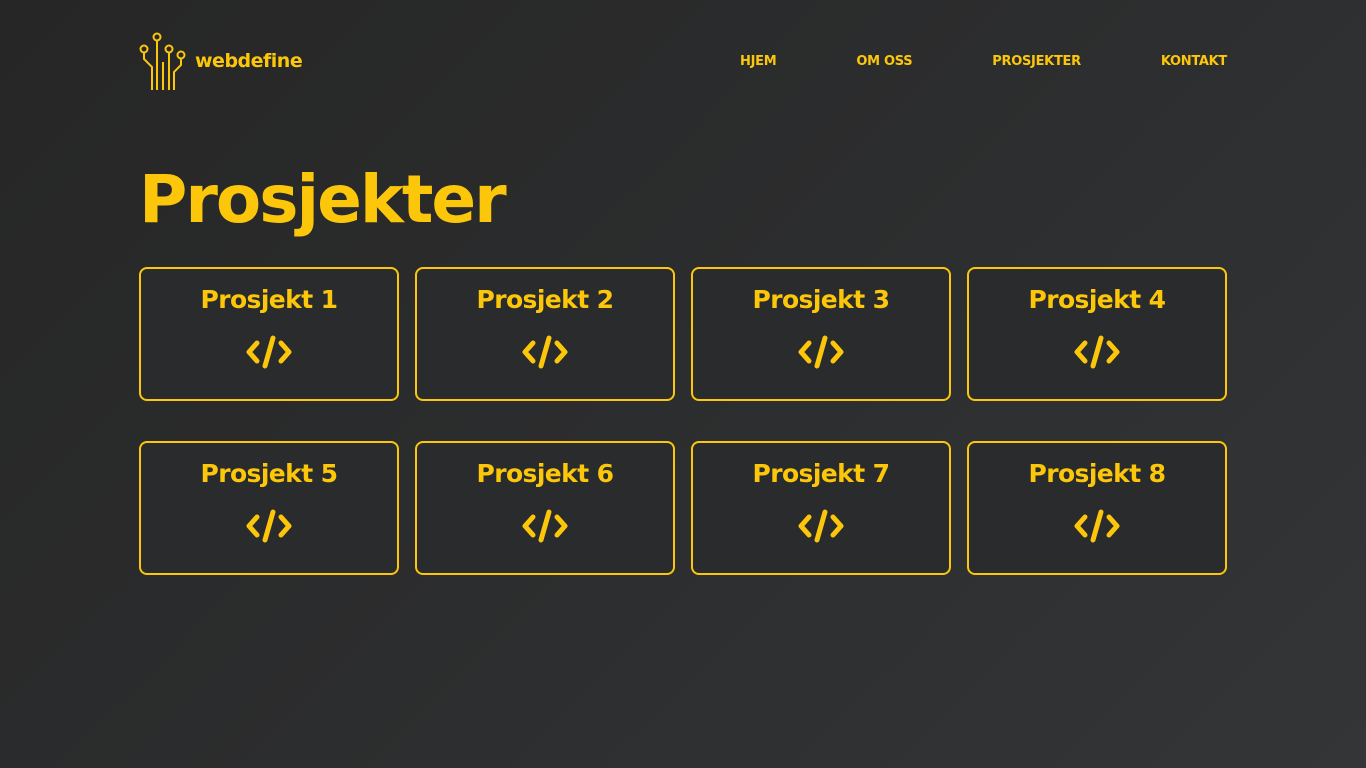 This screenshot has height=768, width=1366. I want to click on project-card-title: Prosjekt 4, so click(1097, 299).